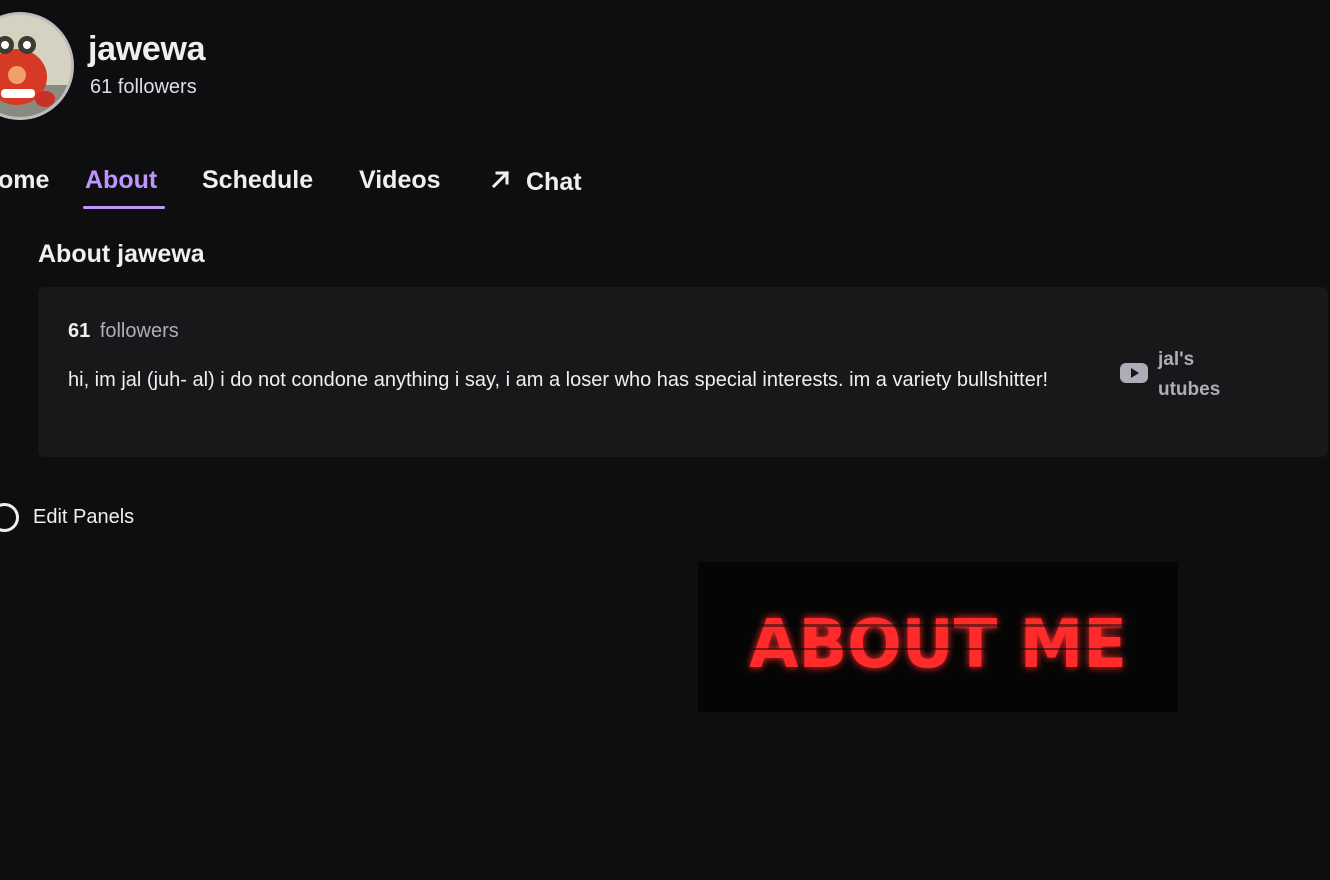 The image size is (1330, 880). Describe the element at coordinates (501, 182) in the screenshot. I see `arrow-up-right-icon` at that location.